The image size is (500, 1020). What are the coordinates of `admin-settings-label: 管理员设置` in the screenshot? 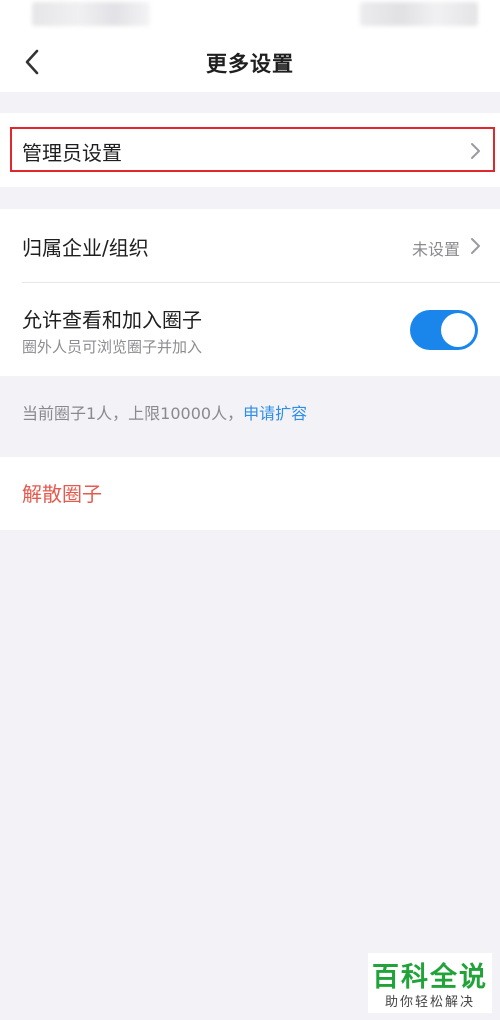 It's located at (72, 153).